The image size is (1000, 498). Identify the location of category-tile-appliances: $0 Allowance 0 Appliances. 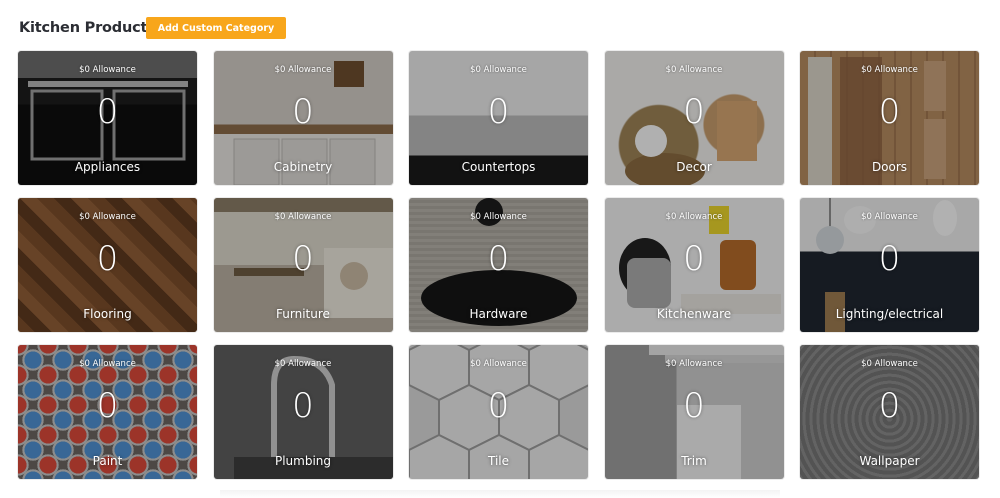
(107, 118).